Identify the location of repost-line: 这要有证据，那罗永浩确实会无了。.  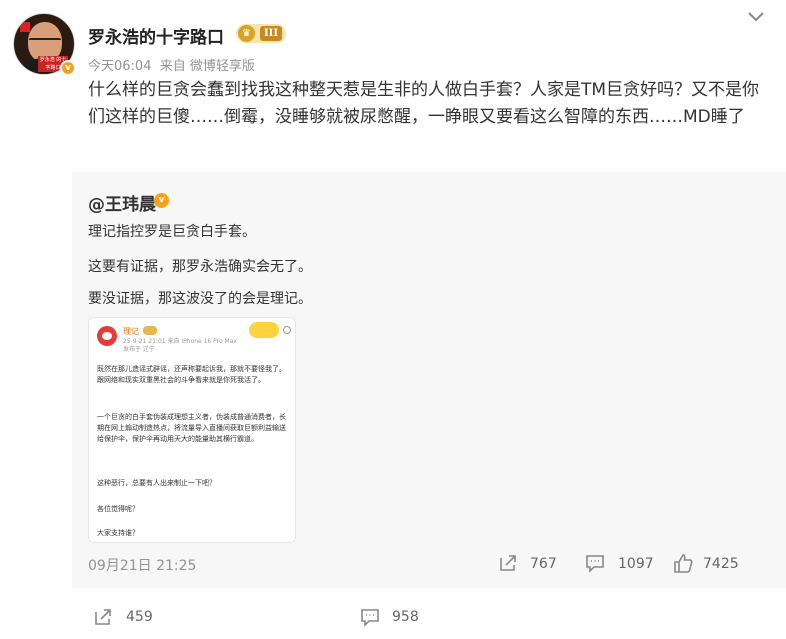
(200, 267).